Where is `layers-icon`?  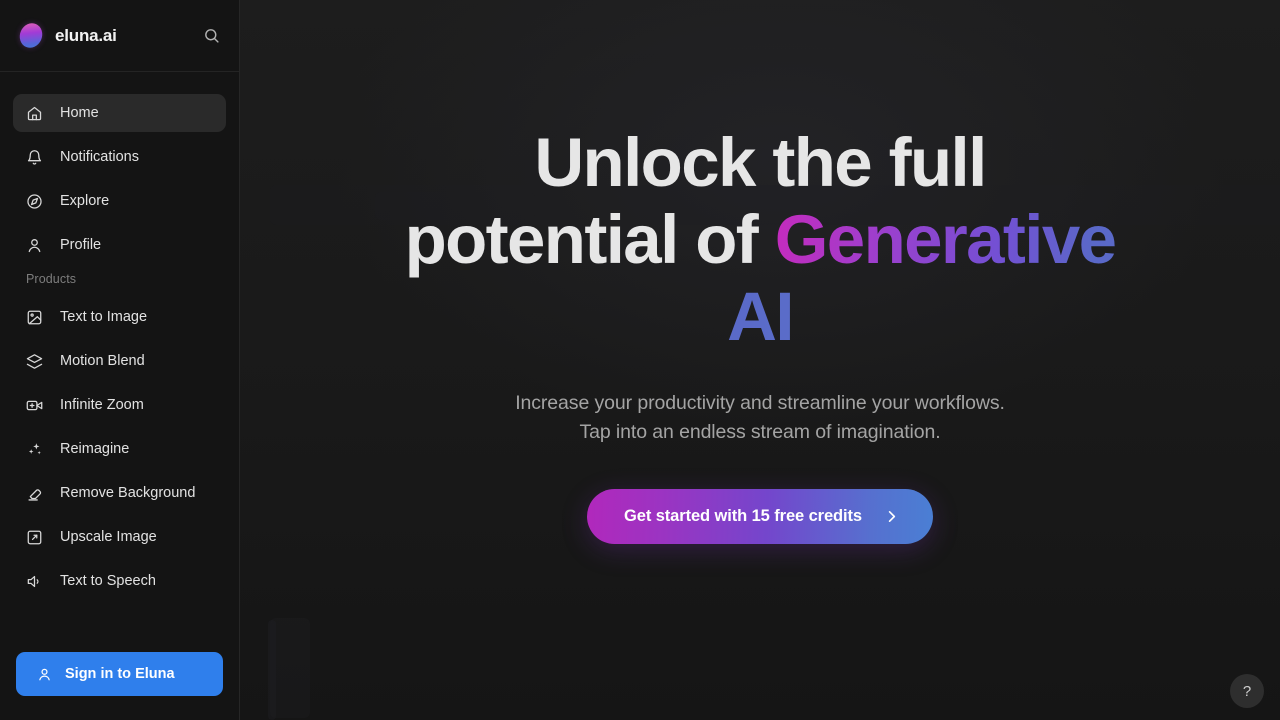
layers-icon is located at coordinates (34, 361).